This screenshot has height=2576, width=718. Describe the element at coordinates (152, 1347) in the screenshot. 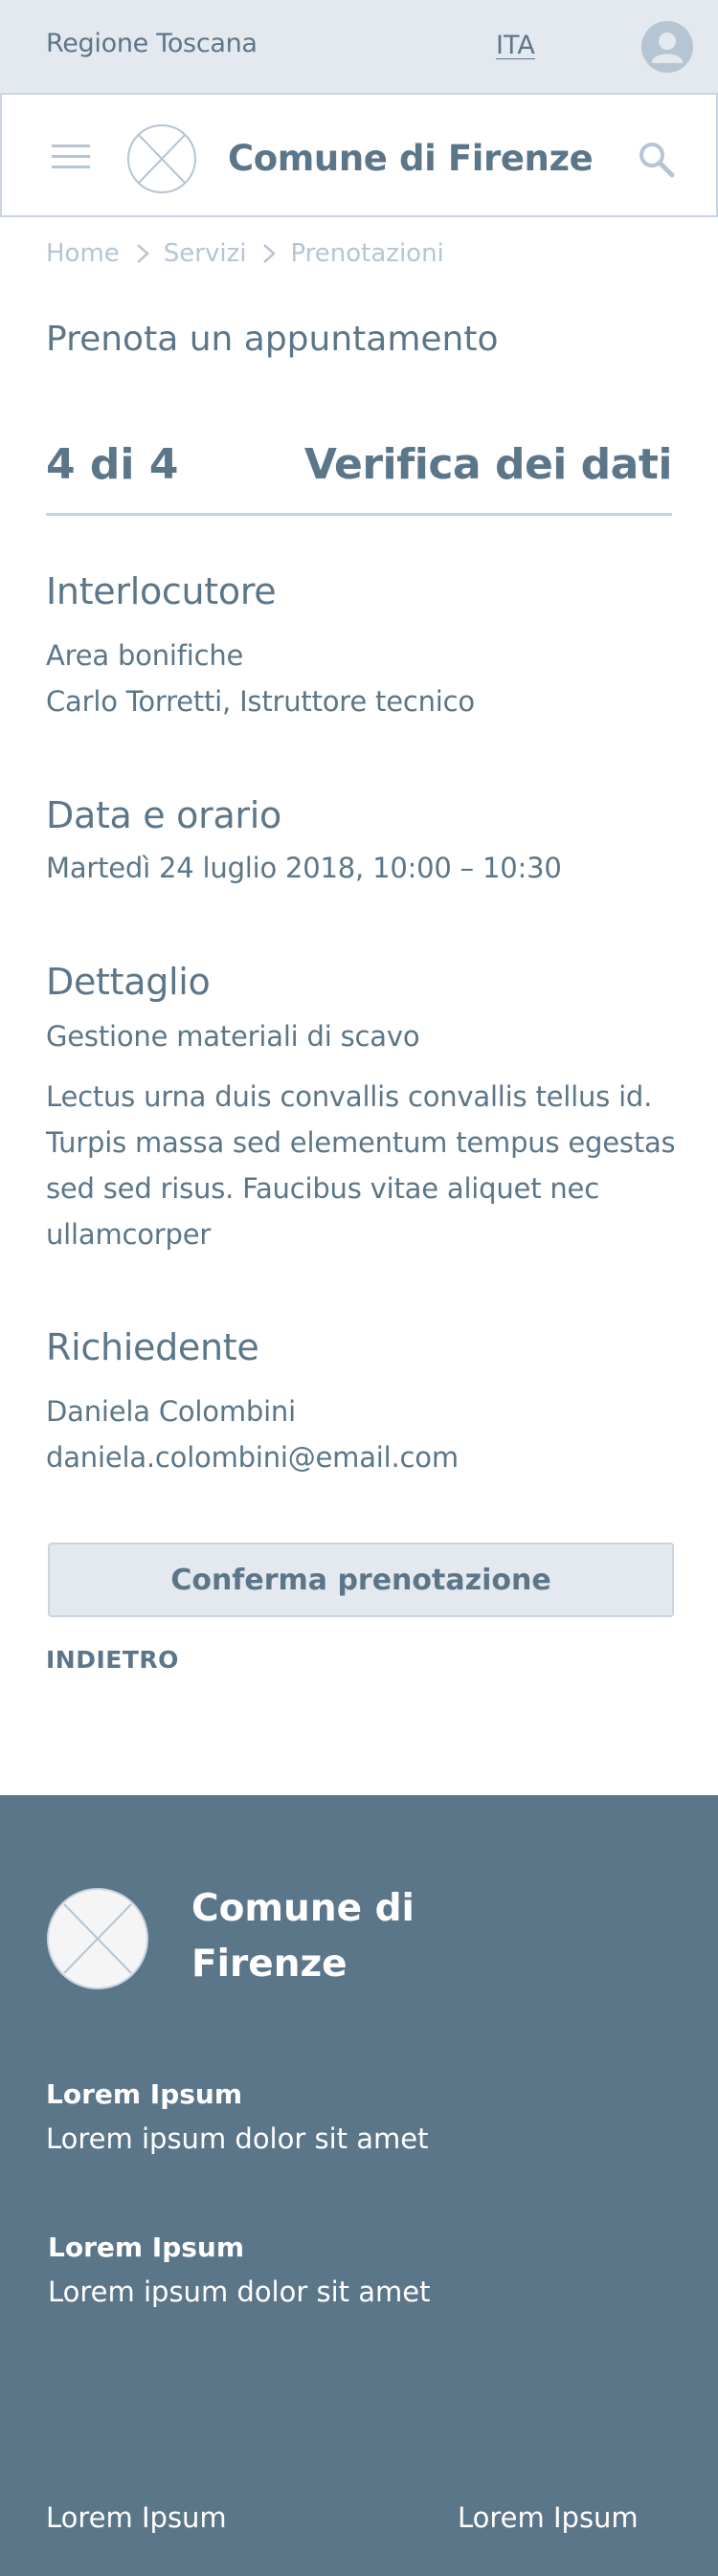

I see `richiedente-heading: Richiedente` at that location.